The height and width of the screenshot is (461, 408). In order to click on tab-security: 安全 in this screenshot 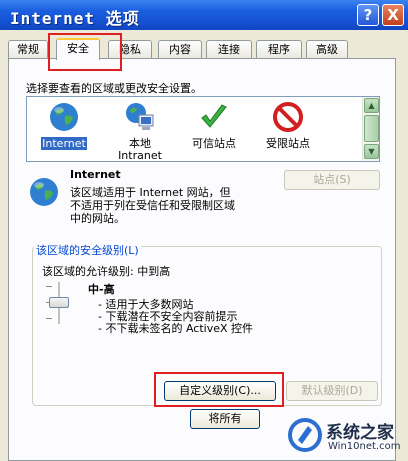, I will do `click(78, 49)`.